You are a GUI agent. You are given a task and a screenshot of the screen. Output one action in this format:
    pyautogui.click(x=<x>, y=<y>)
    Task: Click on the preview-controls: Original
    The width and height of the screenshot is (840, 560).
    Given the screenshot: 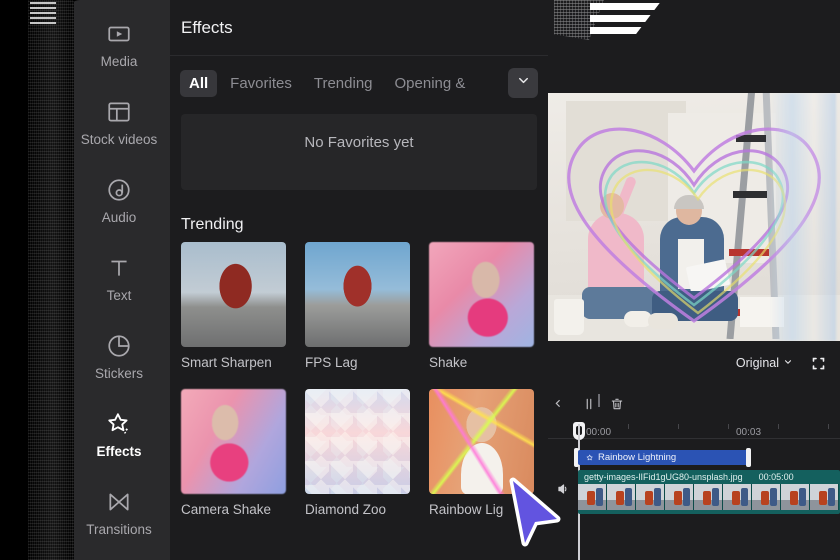 What is the action you would take?
    pyautogui.click(x=694, y=363)
    